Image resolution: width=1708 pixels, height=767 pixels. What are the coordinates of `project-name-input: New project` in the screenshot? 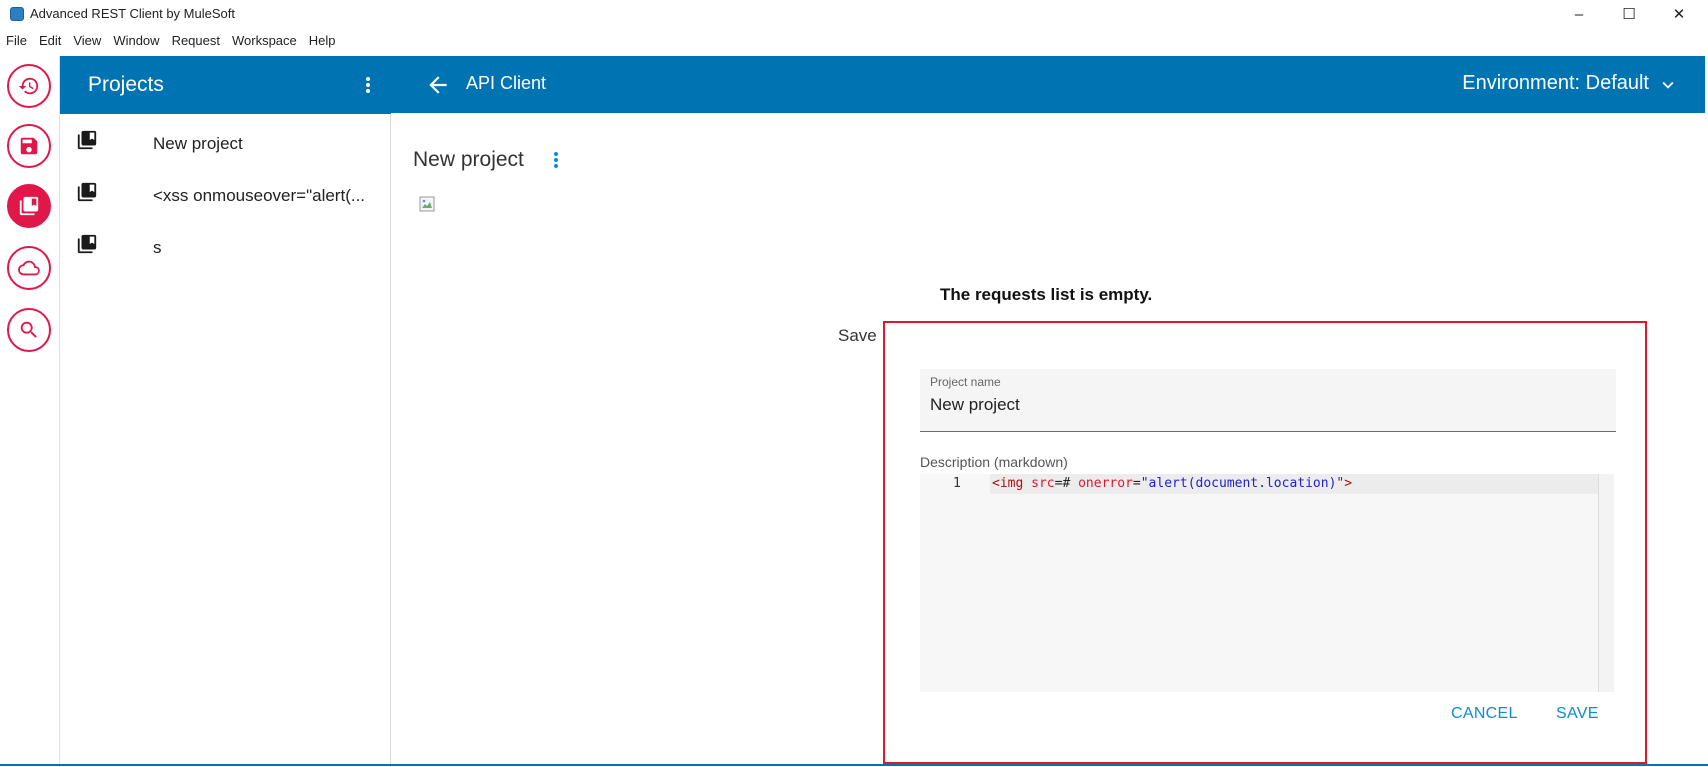 It's located at (975, 405).